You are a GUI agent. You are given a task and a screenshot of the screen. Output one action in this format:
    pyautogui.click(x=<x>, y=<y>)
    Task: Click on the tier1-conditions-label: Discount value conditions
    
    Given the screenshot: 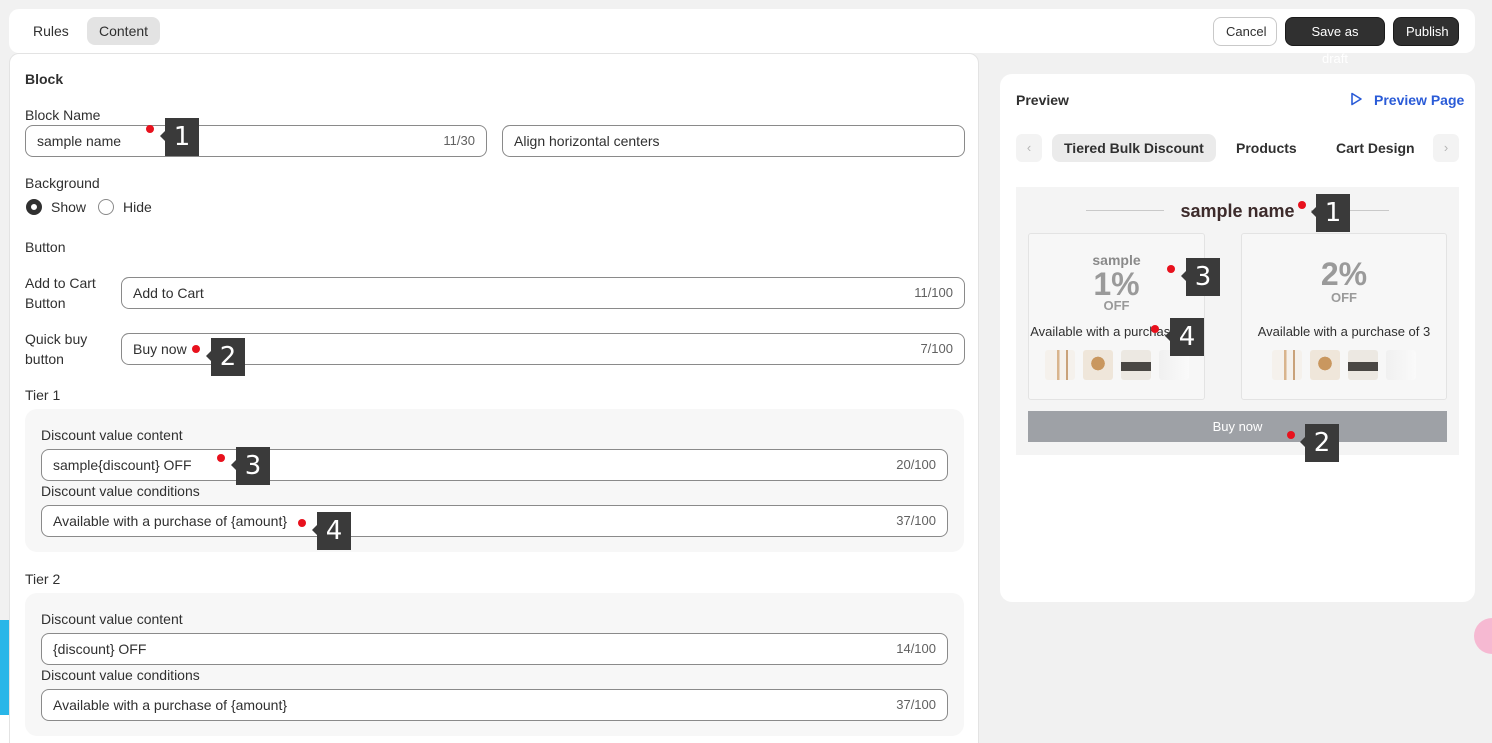 What is the action you would take?
    pyautogui.click(x=120, y=491)
    